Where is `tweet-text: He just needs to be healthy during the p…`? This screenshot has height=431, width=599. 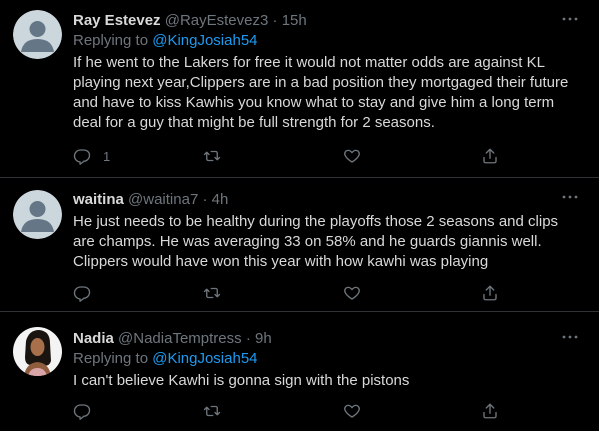
tweet-text: He just needs to be healthy during the p… is located at coordinates (316, 241).